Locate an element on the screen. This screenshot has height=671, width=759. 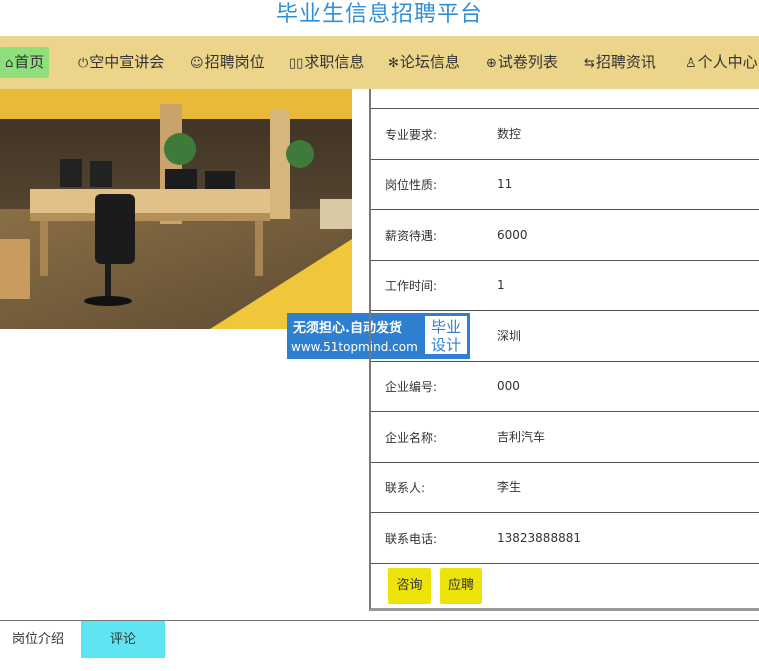
nav-item-label: 招聘岗位 is located at coordinates (234, 62).